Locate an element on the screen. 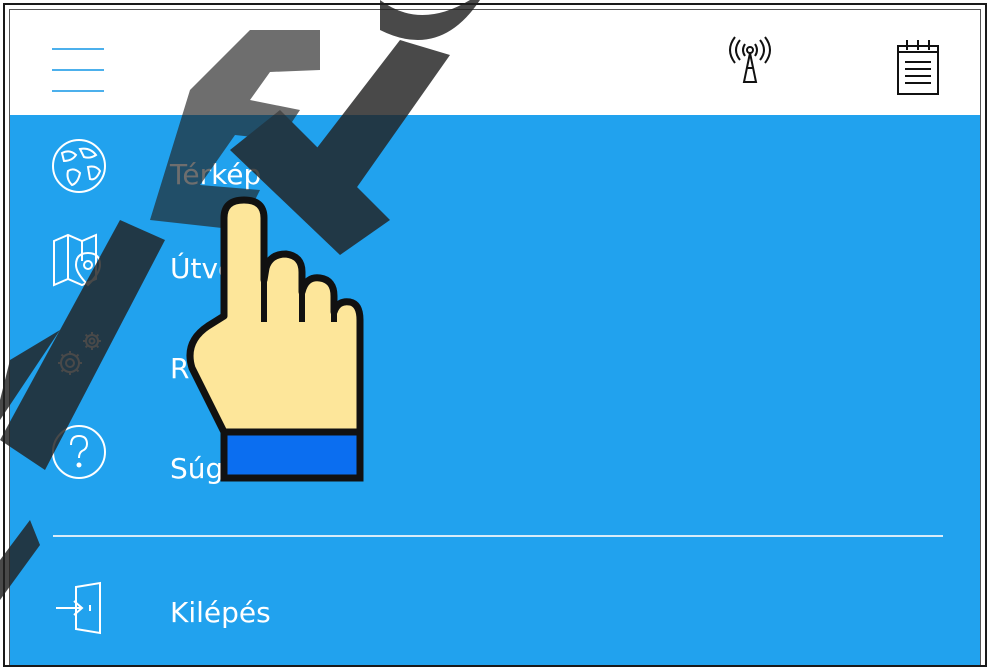  hamburger-menu-icon is located at coordinates (79, 73).